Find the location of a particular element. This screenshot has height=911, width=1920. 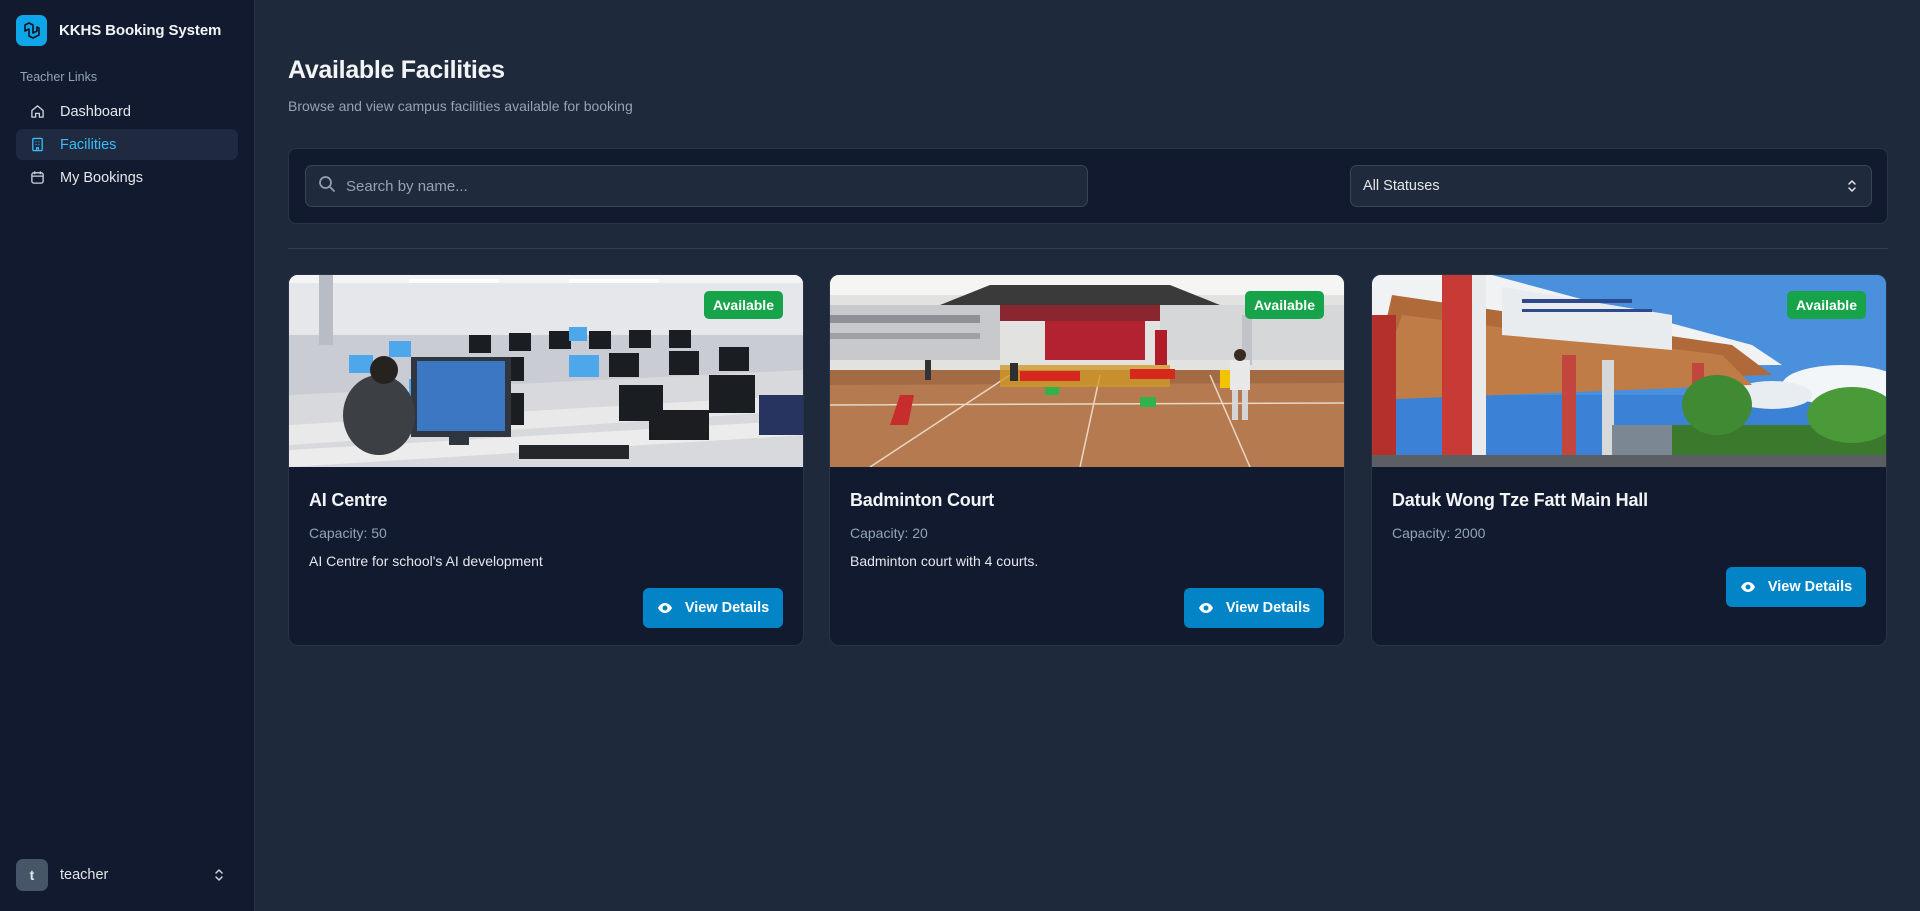

sidebar-item-label: My Bookings is located at coordinates (102, 177).